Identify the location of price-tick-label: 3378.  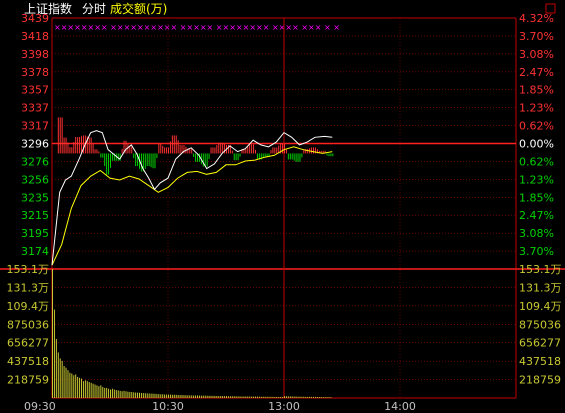
(35, 72).